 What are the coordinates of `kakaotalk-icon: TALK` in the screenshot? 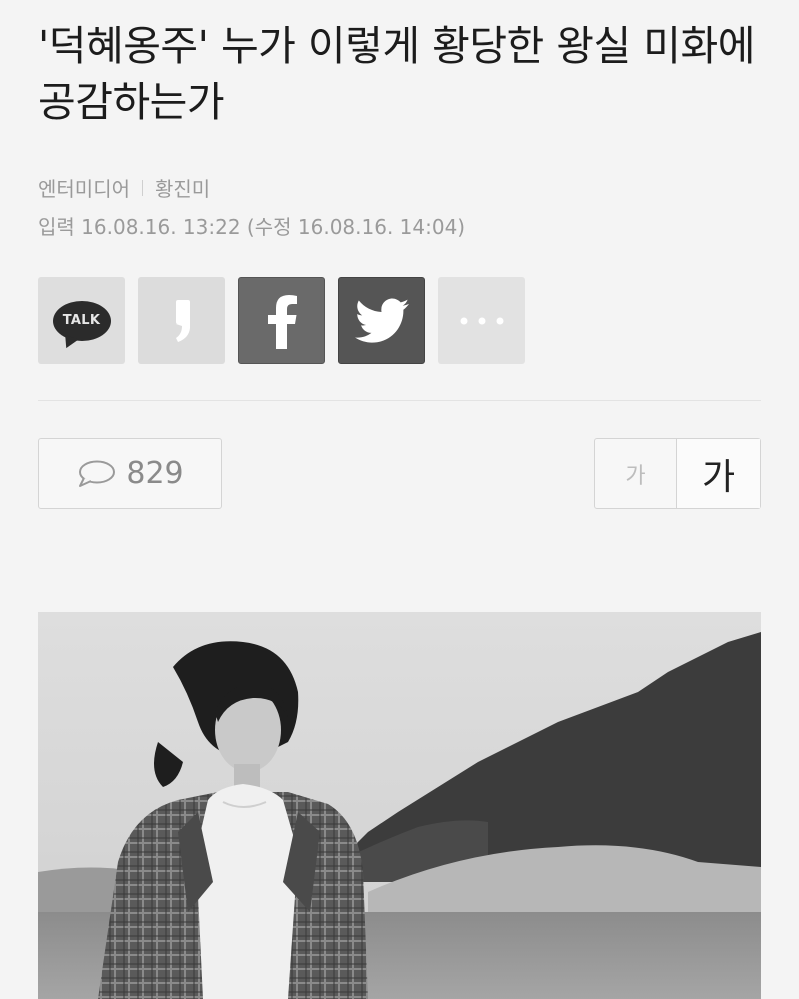 It's located at (81, 320).